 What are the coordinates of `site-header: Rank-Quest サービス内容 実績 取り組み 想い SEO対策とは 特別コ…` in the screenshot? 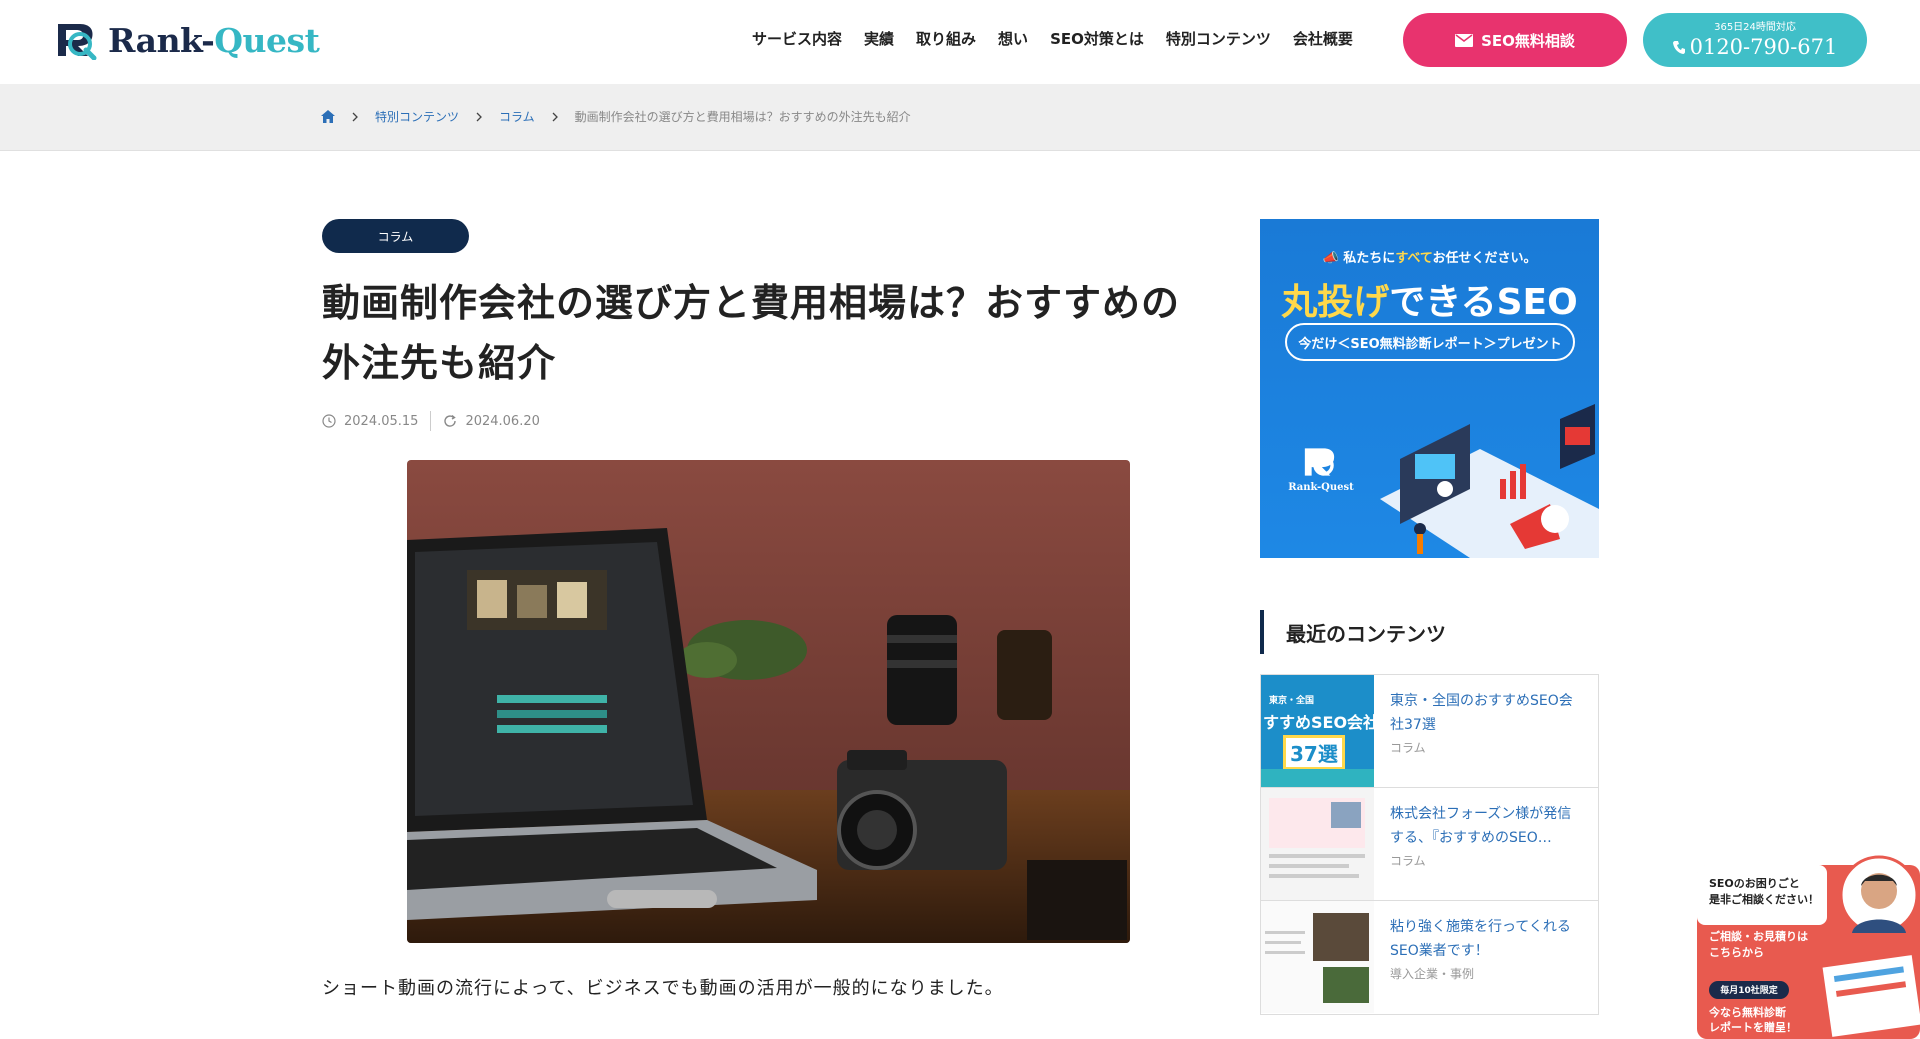 It's located at (960, 42).